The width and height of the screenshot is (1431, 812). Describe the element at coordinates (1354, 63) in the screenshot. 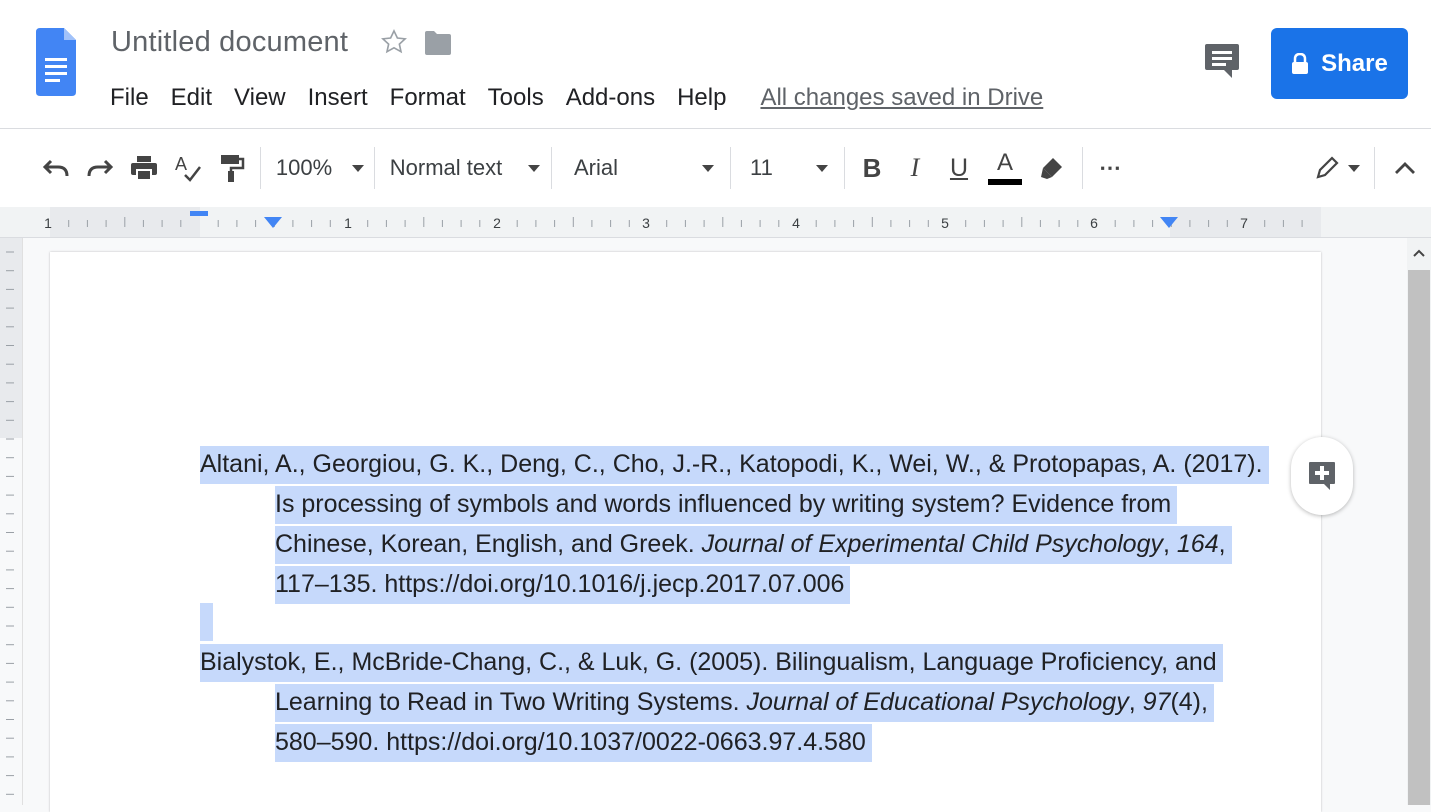

I see `share-label: Share` at that location.